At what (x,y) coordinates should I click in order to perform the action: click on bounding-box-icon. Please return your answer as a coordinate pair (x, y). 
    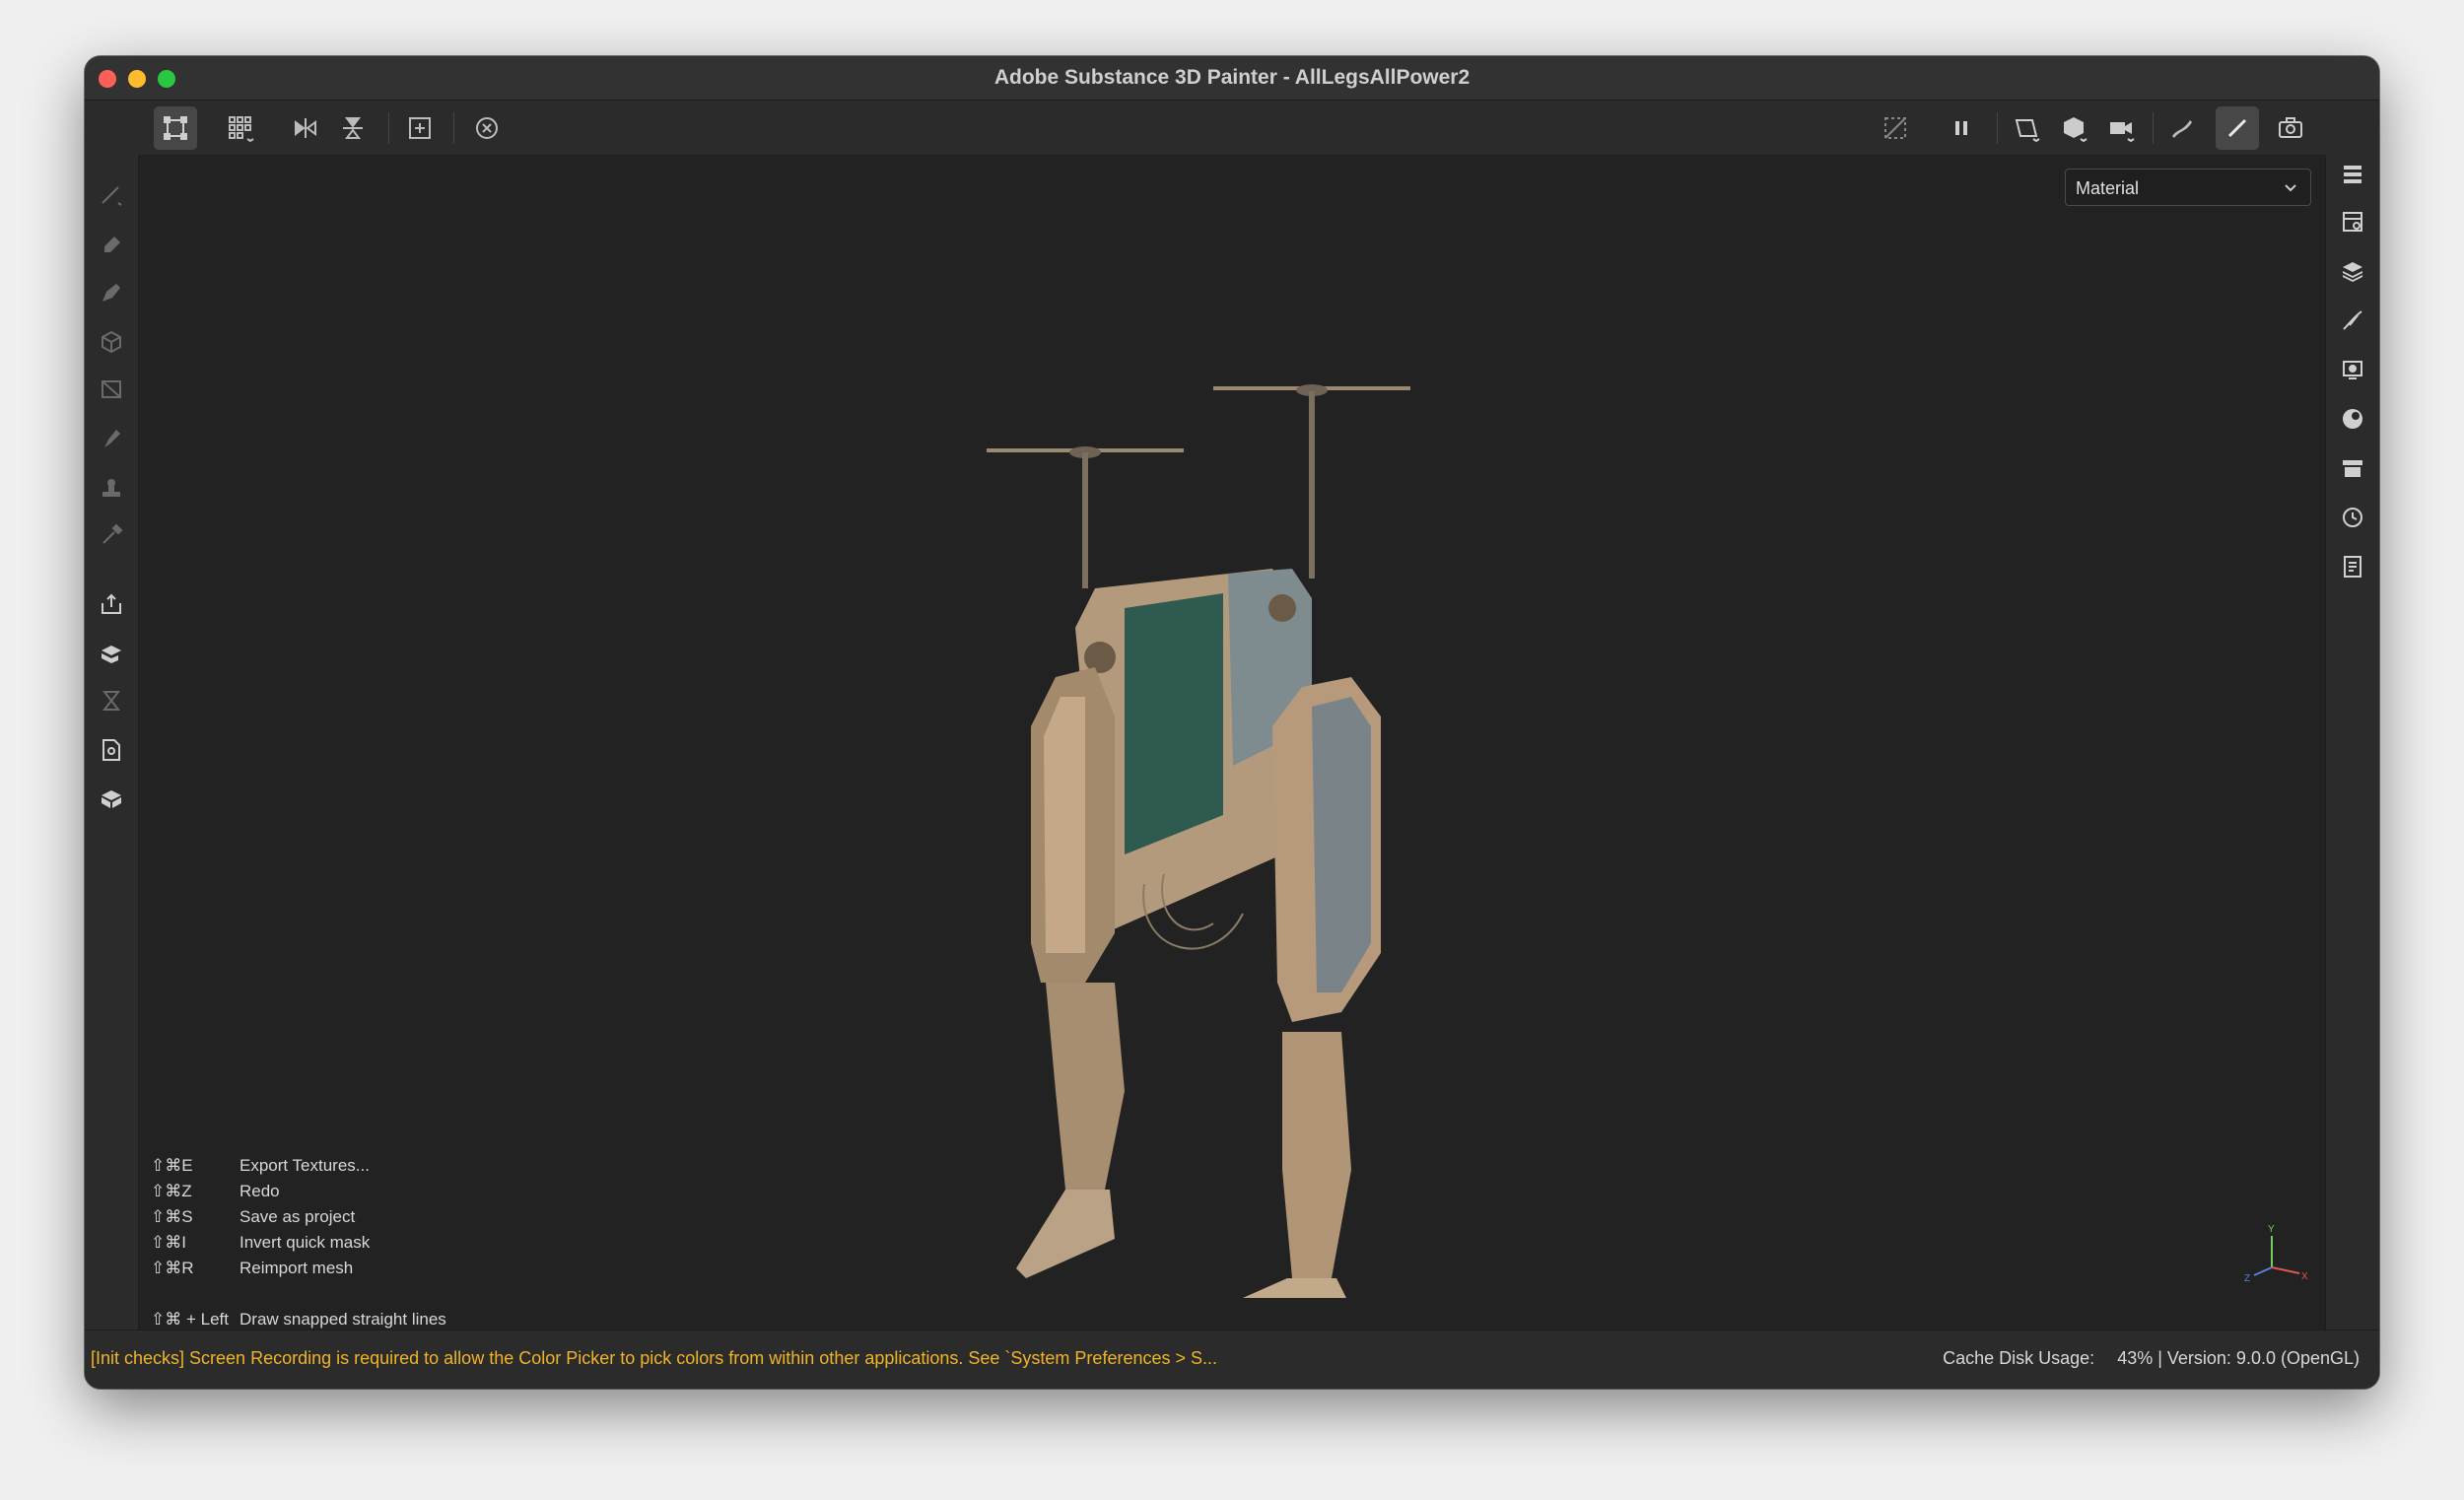
    Looking at the image, I should click on (175, 128).